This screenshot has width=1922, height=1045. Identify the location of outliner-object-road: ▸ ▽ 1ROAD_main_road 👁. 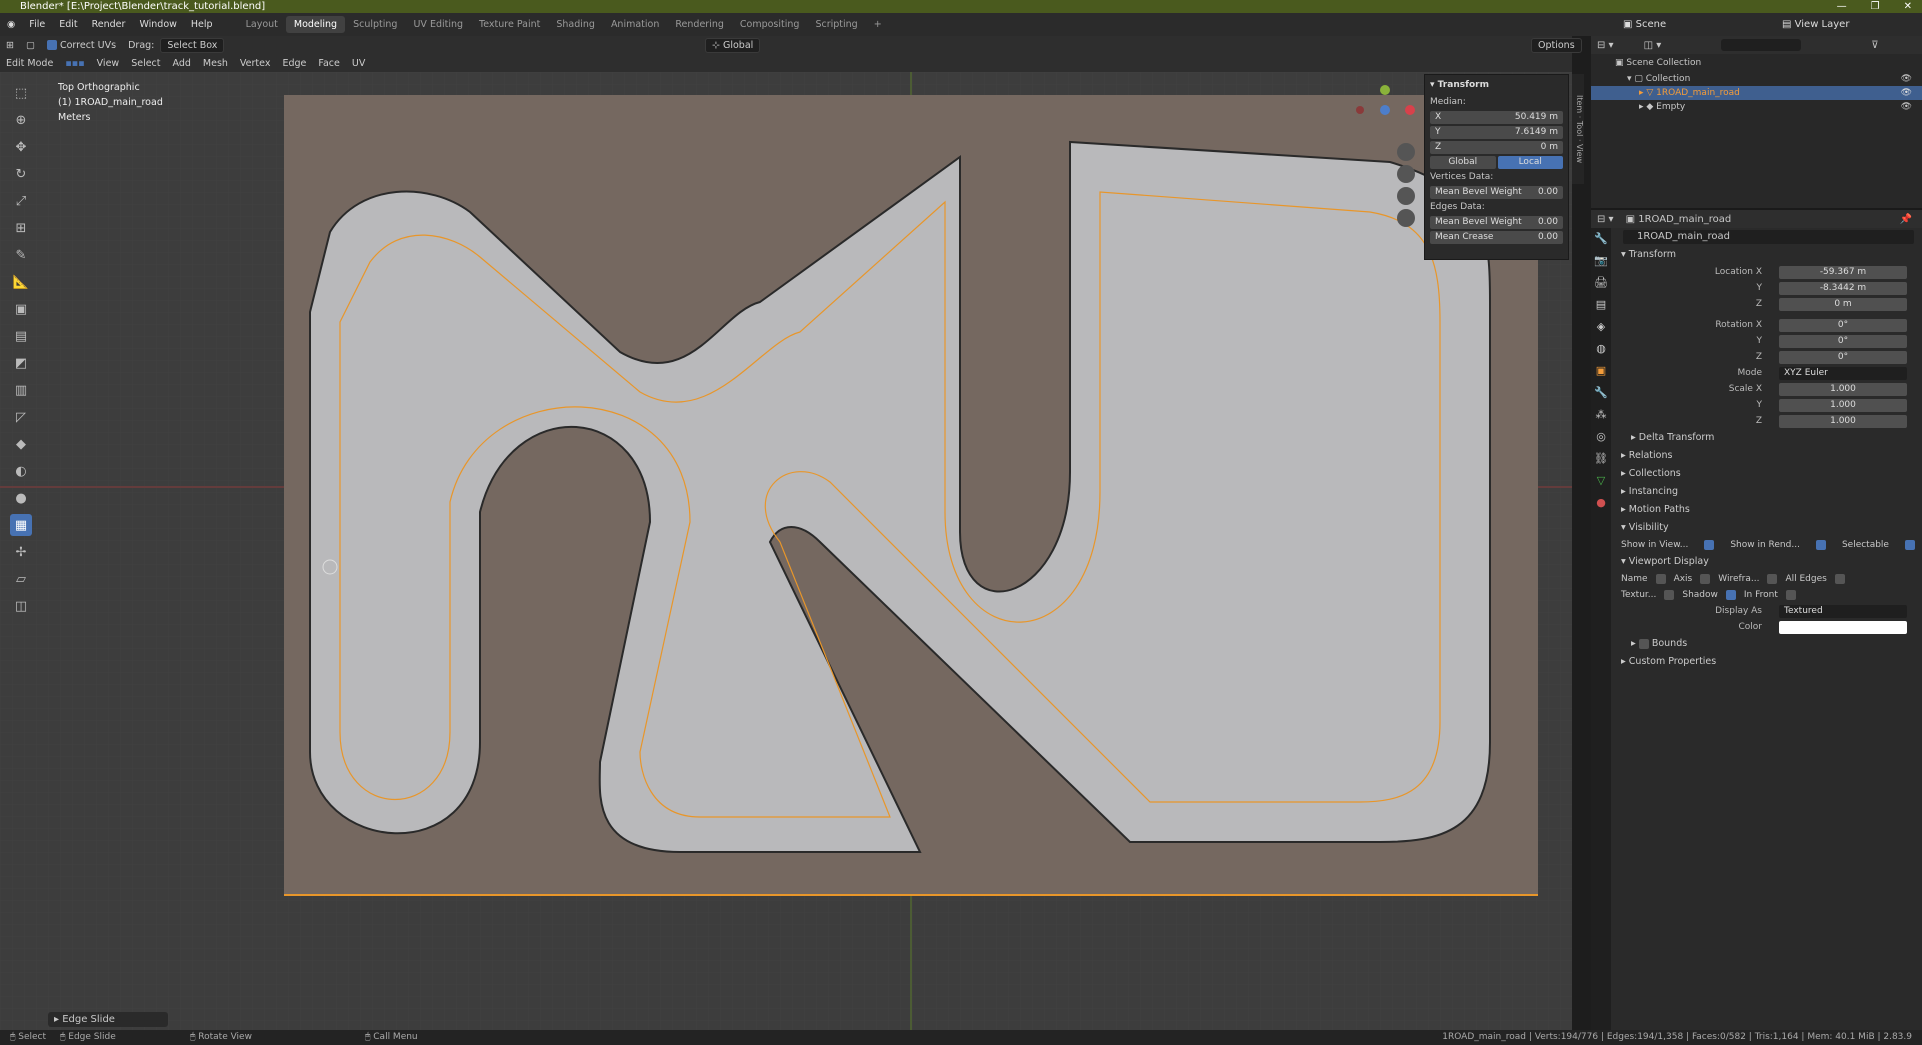
(1756, 93).